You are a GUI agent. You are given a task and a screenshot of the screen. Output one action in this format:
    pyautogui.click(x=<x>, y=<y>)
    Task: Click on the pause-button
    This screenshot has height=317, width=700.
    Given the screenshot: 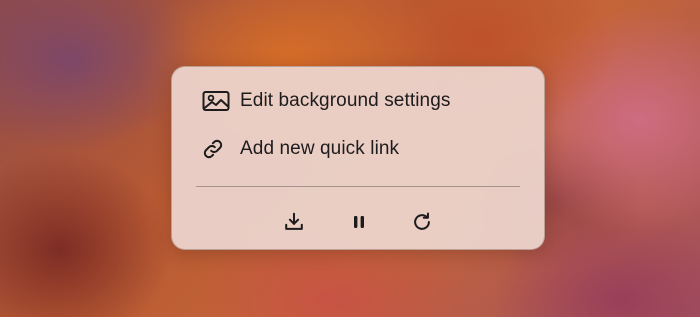 What is the action you would take?
    pyautogui.click(x=359, y=222)
    